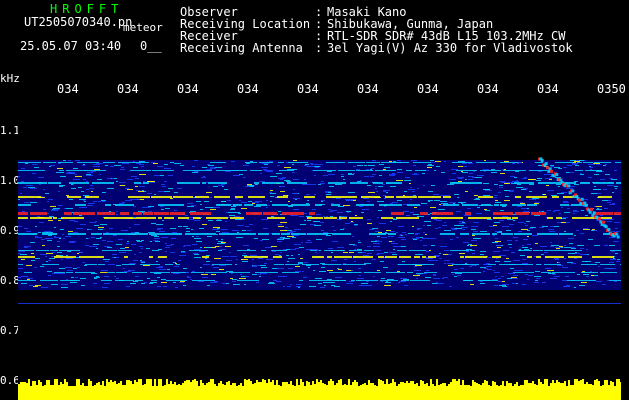 This screenshot has height=400, width=629. What do you see at coordinates (450, 48) in the screenshot?
I see `info-value-antenna: 3el Yagi(V) Az 330 for Vladivostok` at bounding box center [450, 48].